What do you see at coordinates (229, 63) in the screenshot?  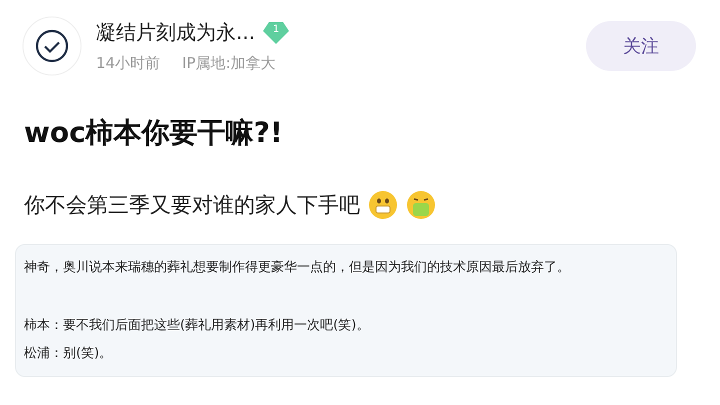 I see `ip-location: IP属地:加拿大` at bounding box center [229, 63].